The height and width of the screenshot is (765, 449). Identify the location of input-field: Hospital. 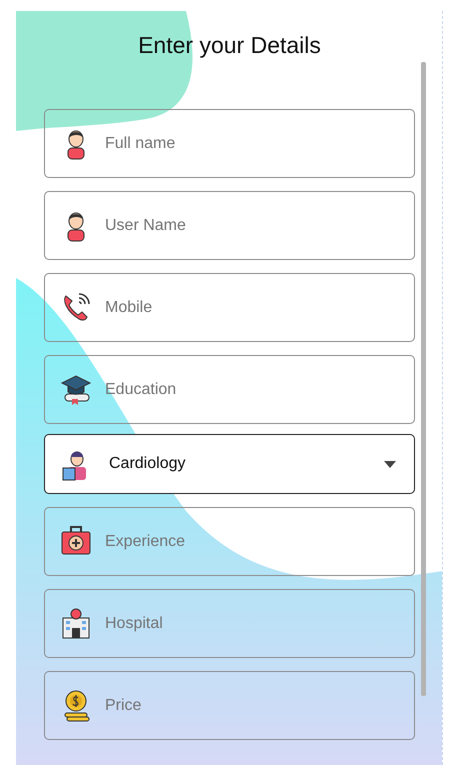
(229, 623).